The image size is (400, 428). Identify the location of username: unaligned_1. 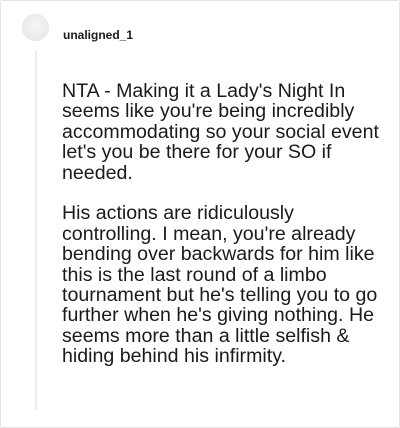
(98, 35).